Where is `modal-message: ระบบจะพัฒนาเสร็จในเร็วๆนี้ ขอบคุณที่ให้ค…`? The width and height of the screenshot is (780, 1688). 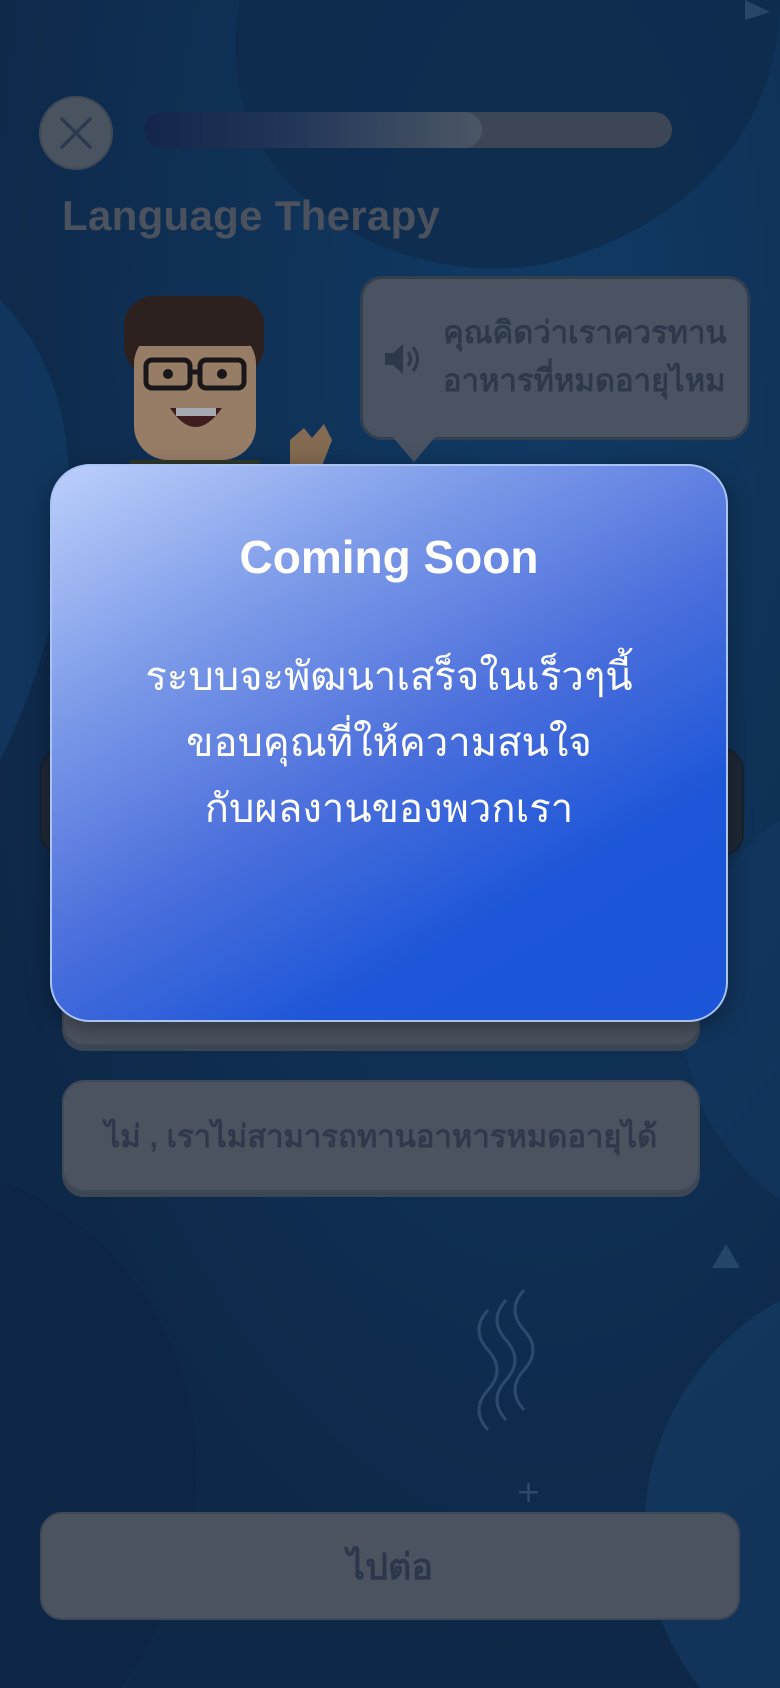
modal-message: ระบบจะพัฒนาเสร็จในเร็วๆนี้ ขอบคุณที่ให้ค… is located at coordinates (389, 743).